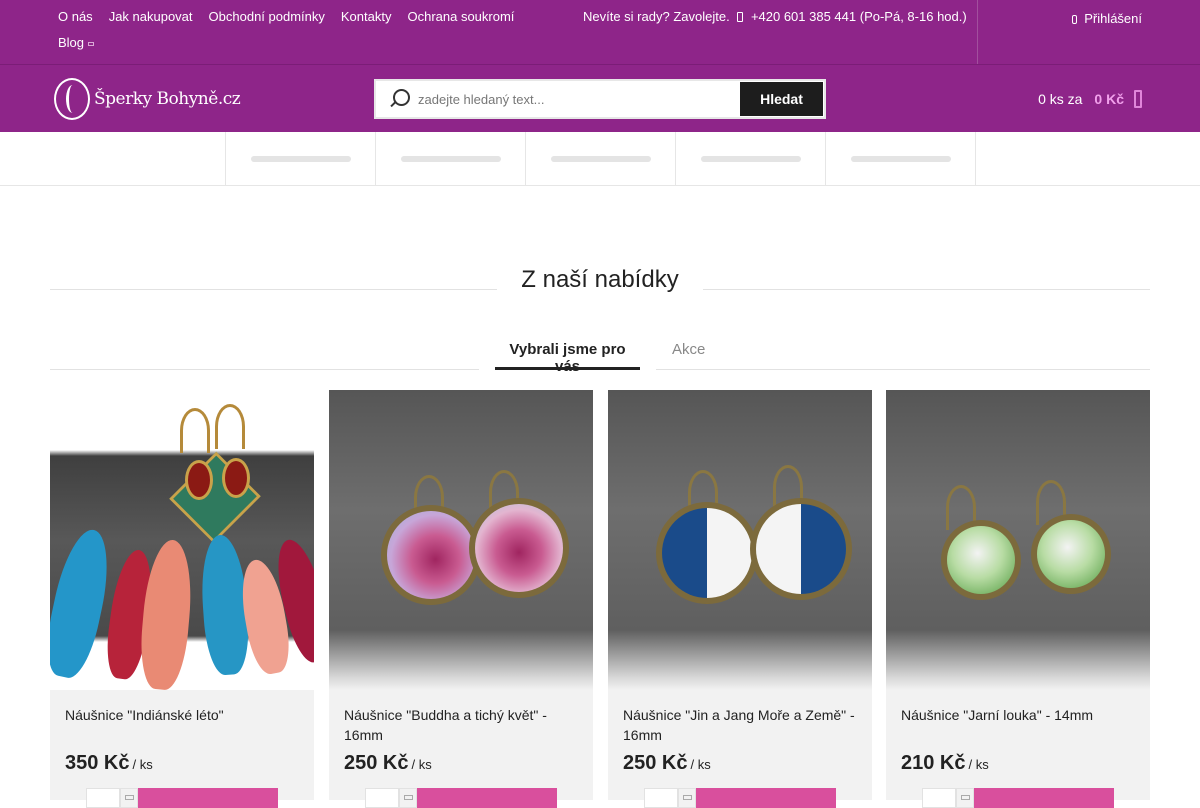 The image size is (1200, 808). I want to click on cart-count: 0 ks za, so click(1060, 99).